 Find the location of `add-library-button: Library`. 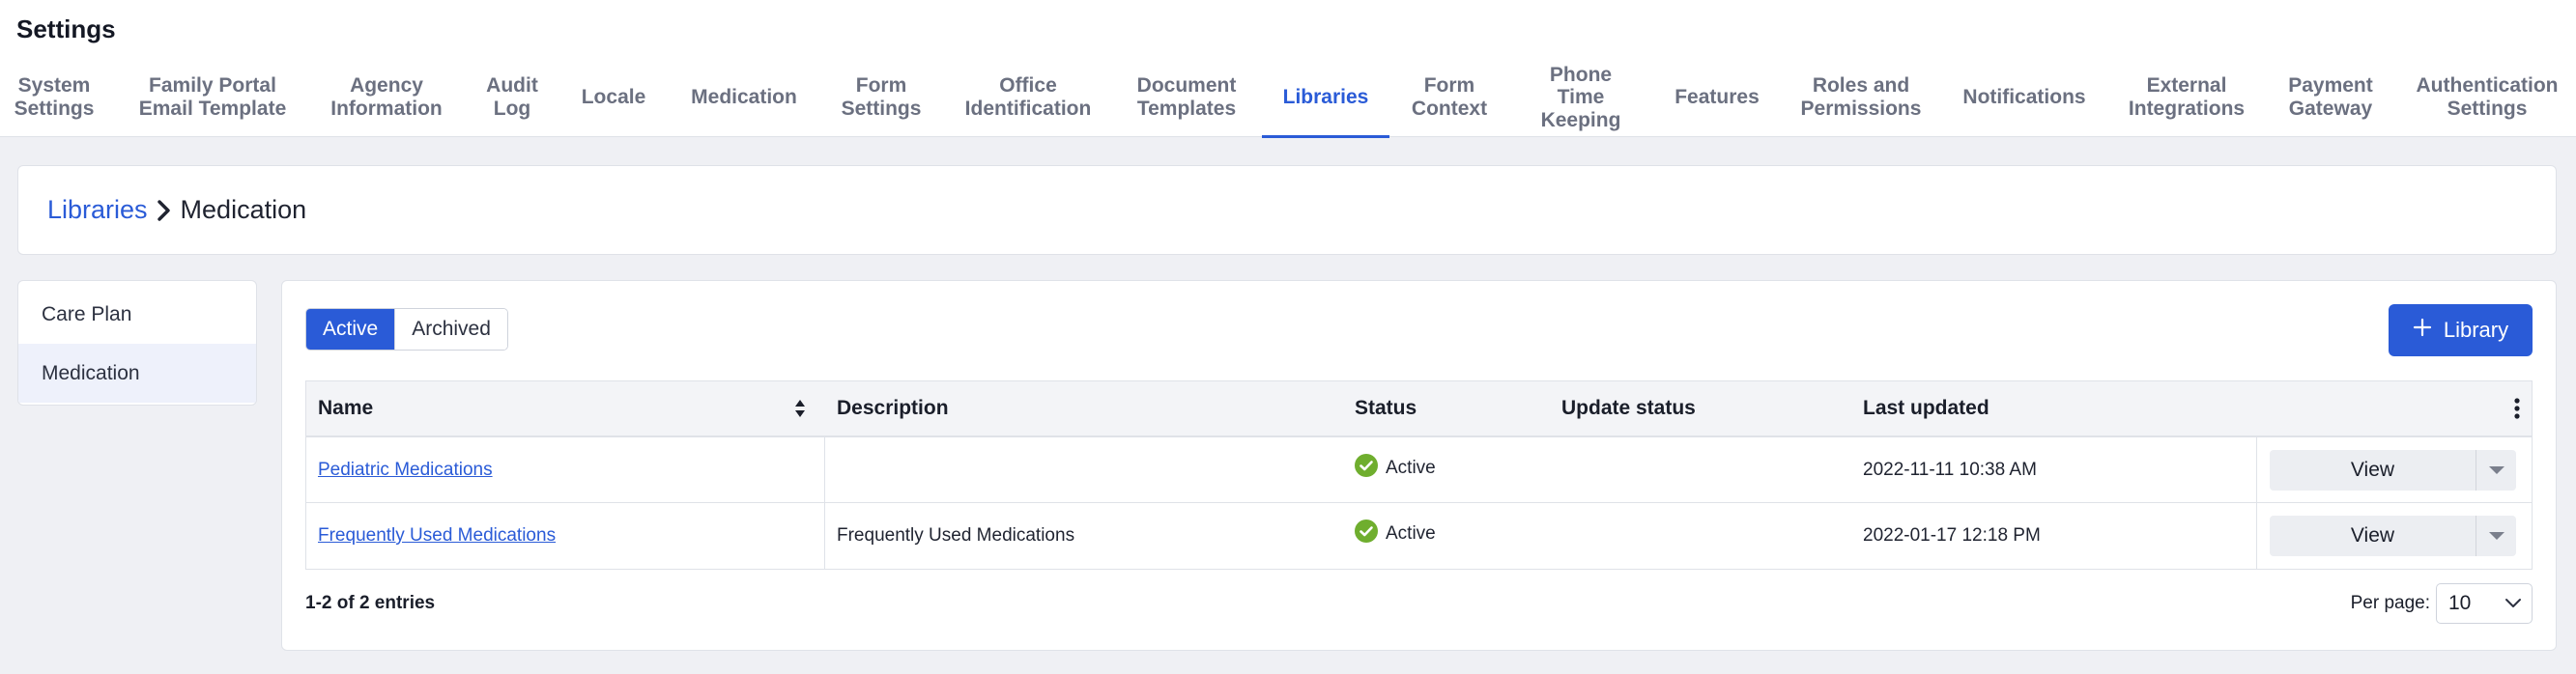

add-library-button: Library is located at coordinates (2461, 330).